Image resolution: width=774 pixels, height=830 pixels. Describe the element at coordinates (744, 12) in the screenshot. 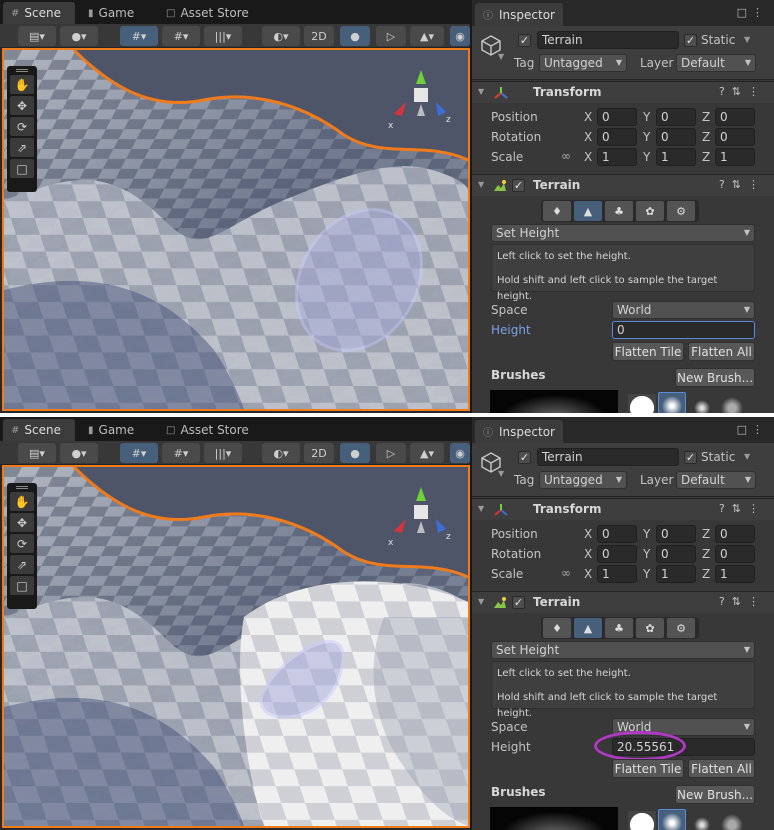

I see `lock-icon: □` at that location.